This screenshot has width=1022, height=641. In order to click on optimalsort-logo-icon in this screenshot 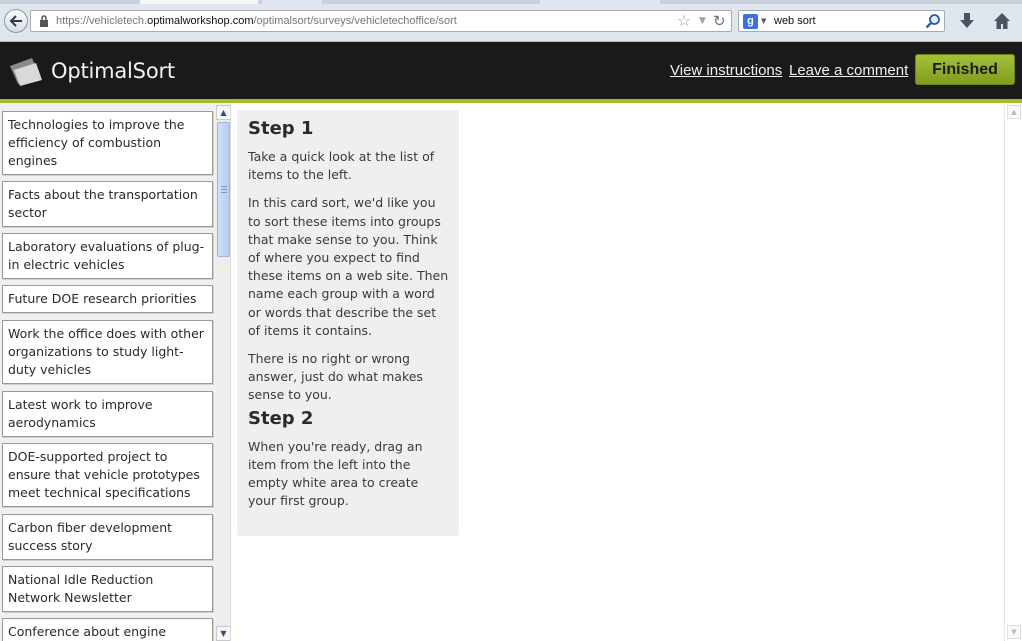, I will do `click(26, 72)`.